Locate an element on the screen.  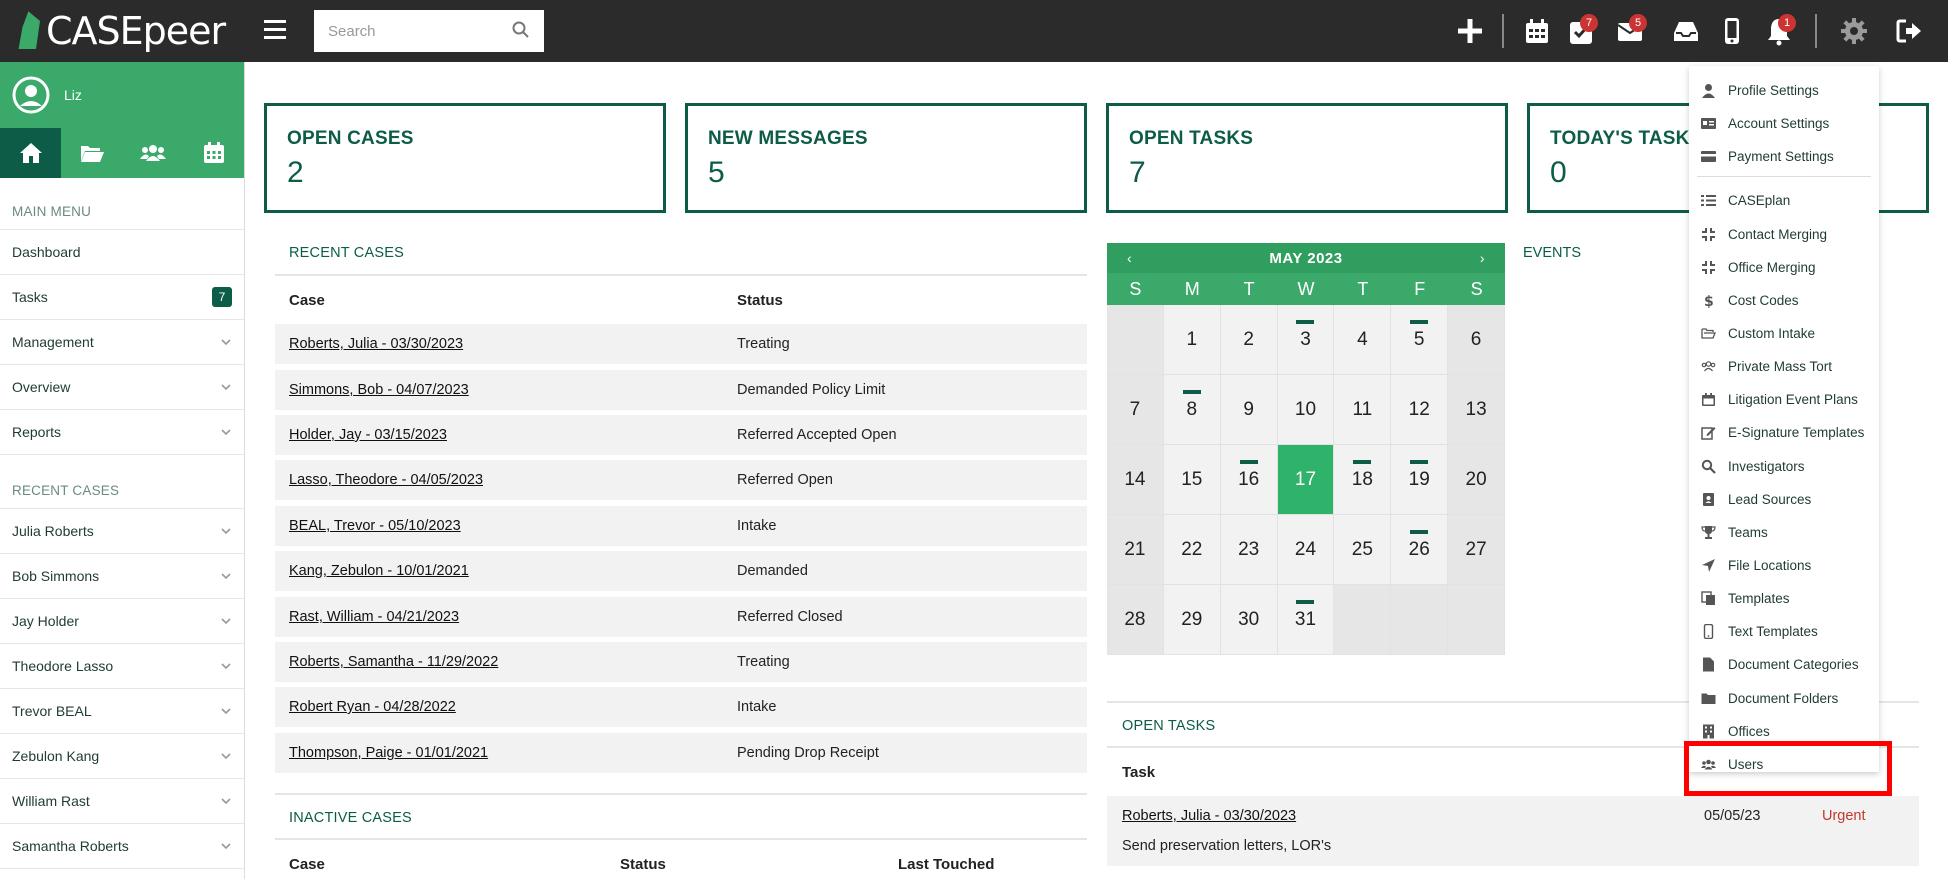
stat-card-open-tasks: OPEN TASKS 7 is located at coordinates (1307, 158).